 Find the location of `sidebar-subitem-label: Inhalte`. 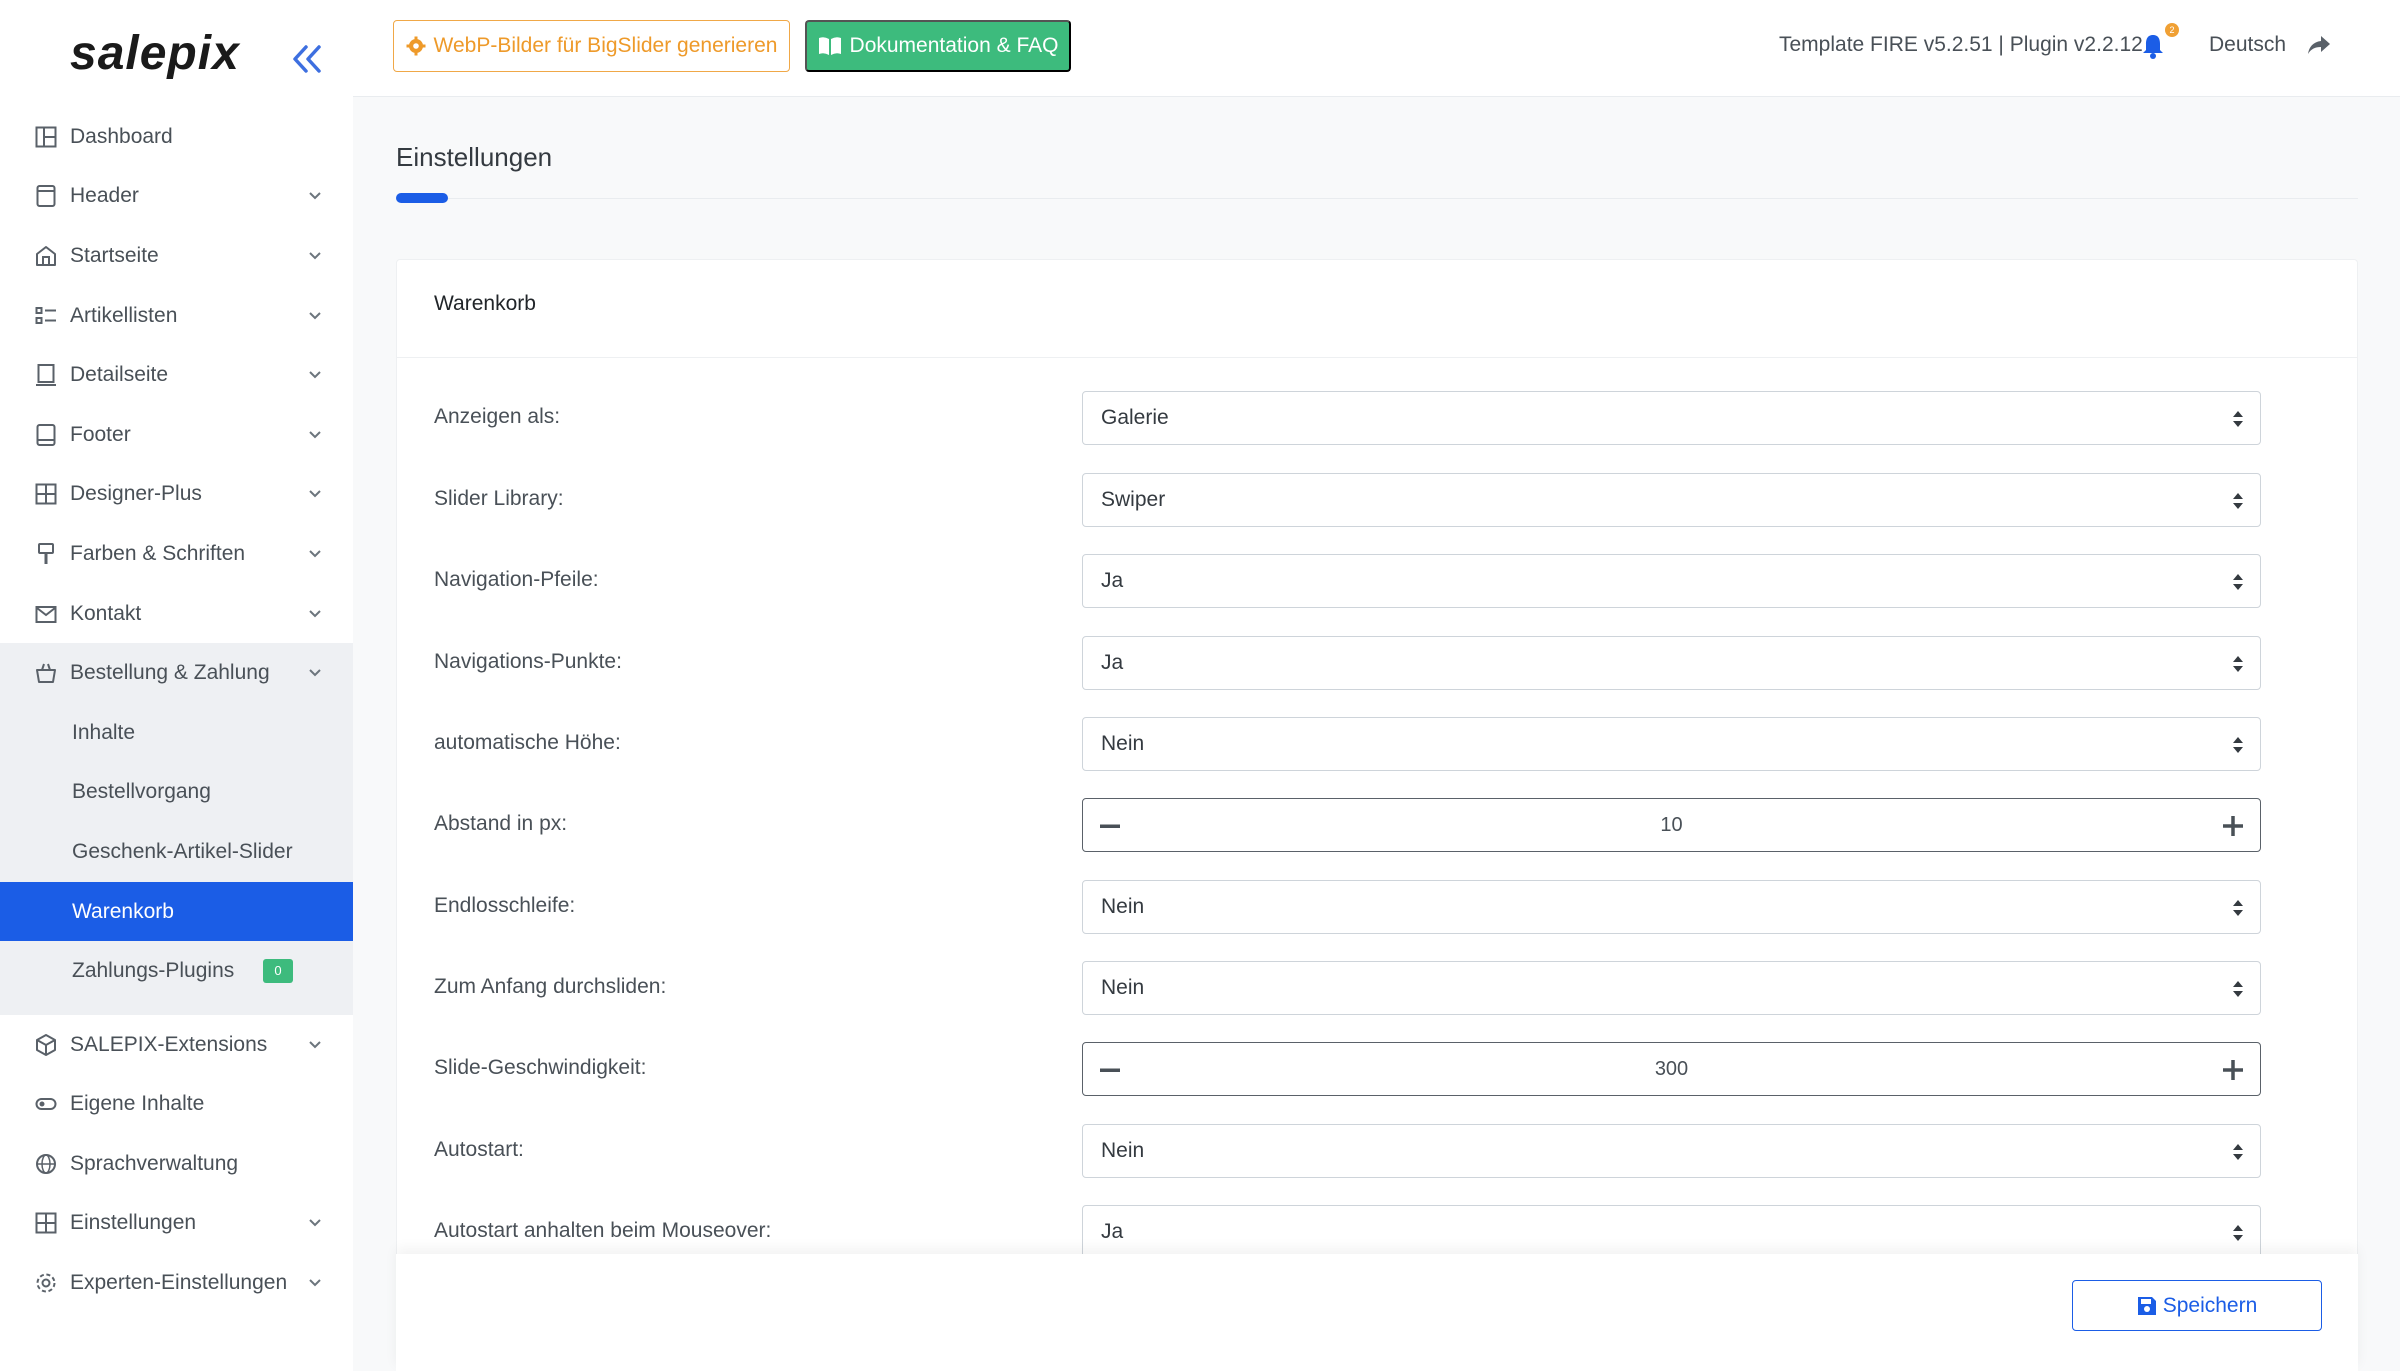

sidebar-subitem-label: Inhalte is located at coordinates (104, 732).